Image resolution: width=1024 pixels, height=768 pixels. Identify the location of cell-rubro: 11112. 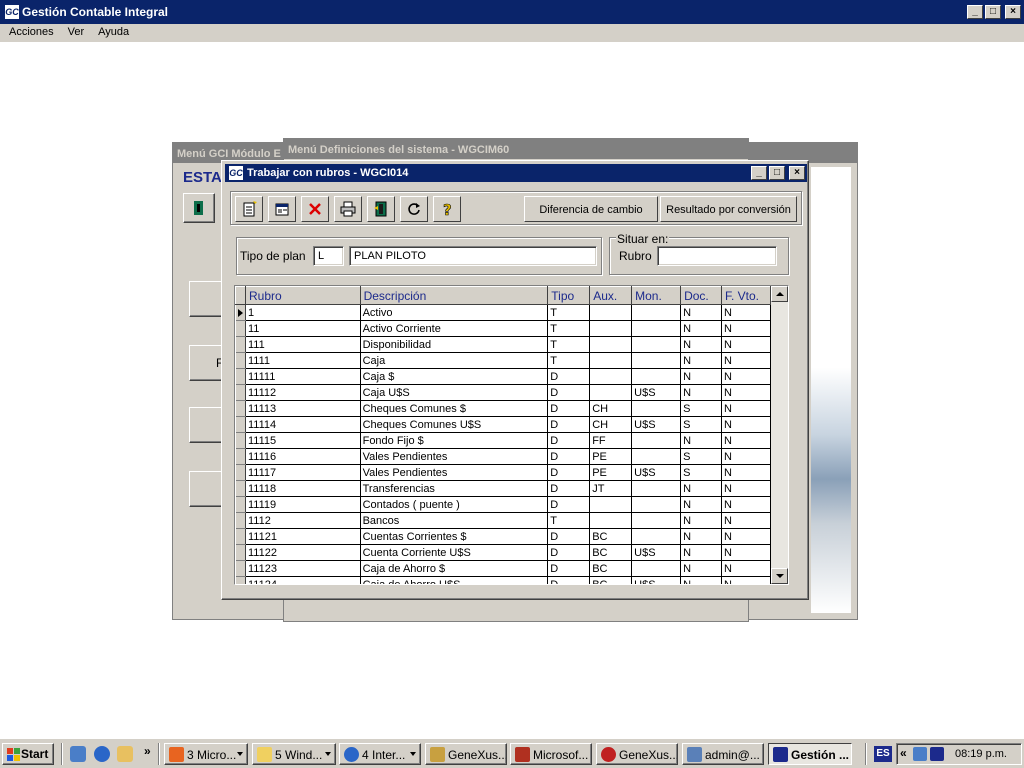
(303, 392).